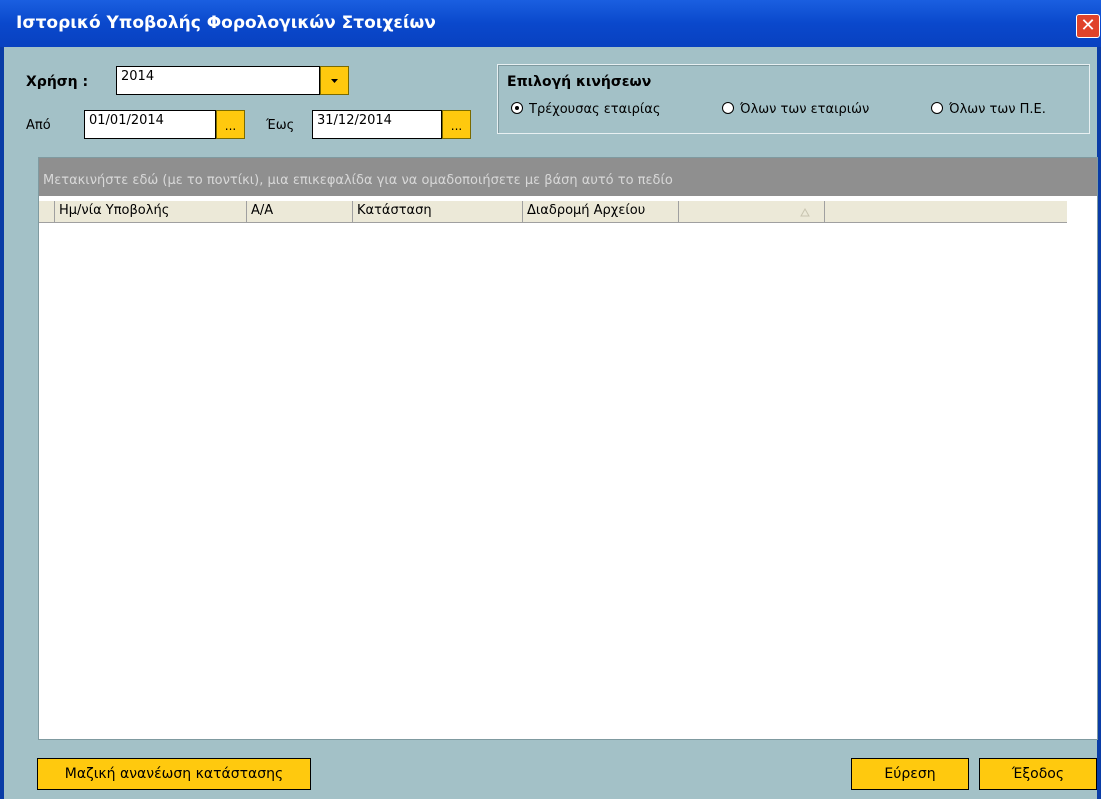  Describe the element at coordinates (377, 124) in the screenshot. I see `to-date-input: 31/12/2014` at that location.